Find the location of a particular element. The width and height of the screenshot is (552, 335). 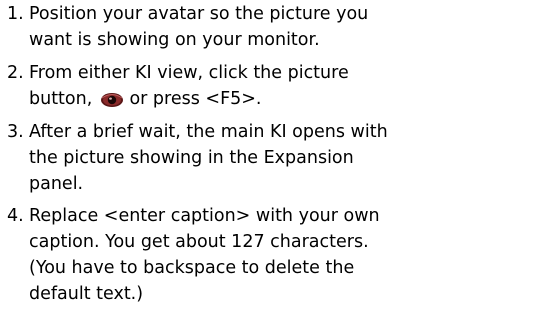

step-line: (You have to backspace to delete the is located at coordinates (192, 268).